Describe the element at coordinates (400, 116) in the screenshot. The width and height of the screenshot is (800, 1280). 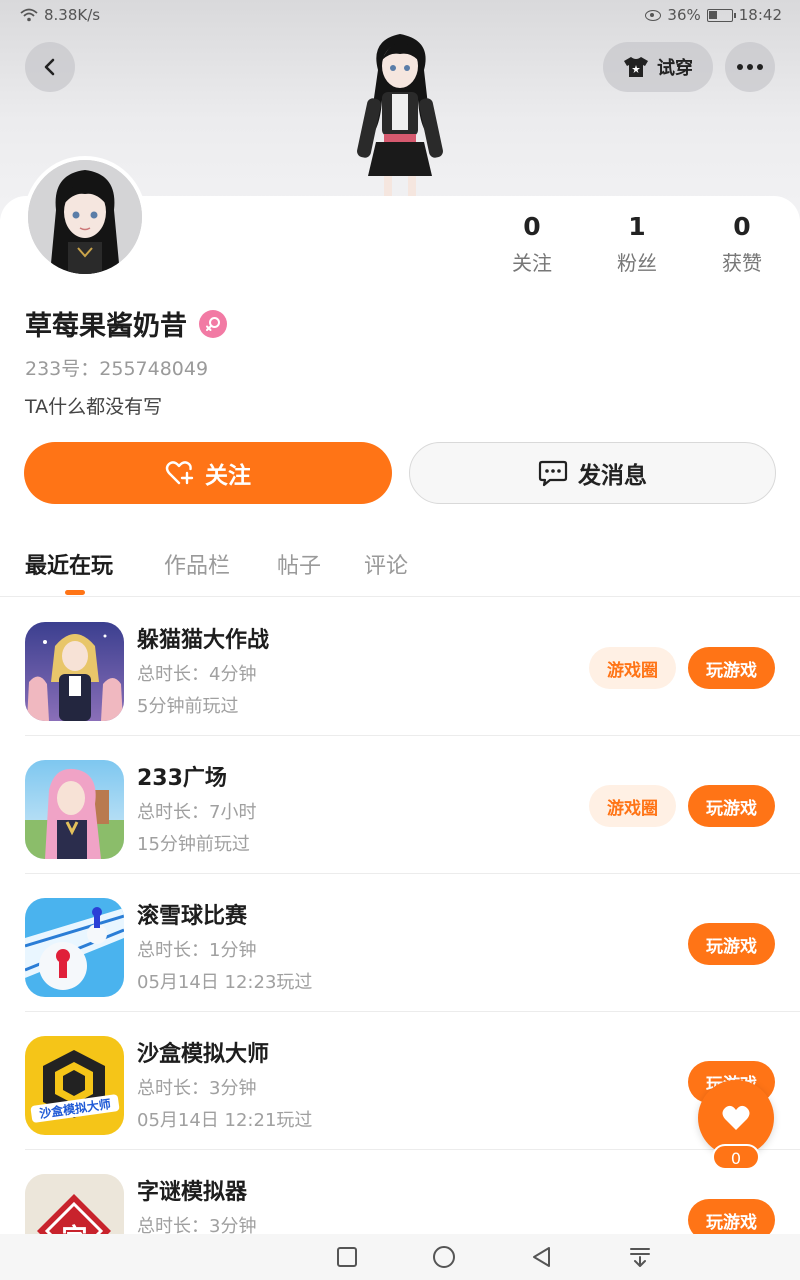
I see `avatar-character-figure` at that location.